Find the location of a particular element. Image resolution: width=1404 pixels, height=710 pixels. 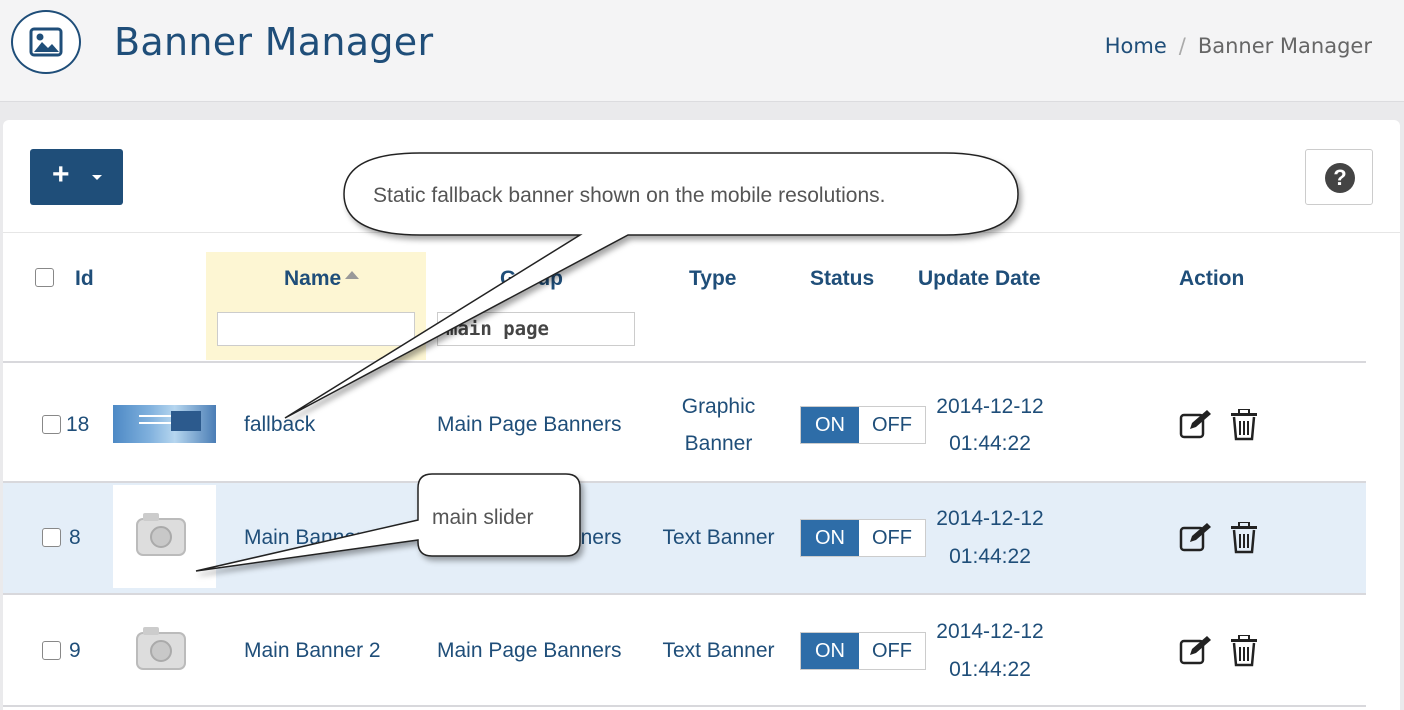

add-dropdown-button: + is located at coordinates (76, 177).